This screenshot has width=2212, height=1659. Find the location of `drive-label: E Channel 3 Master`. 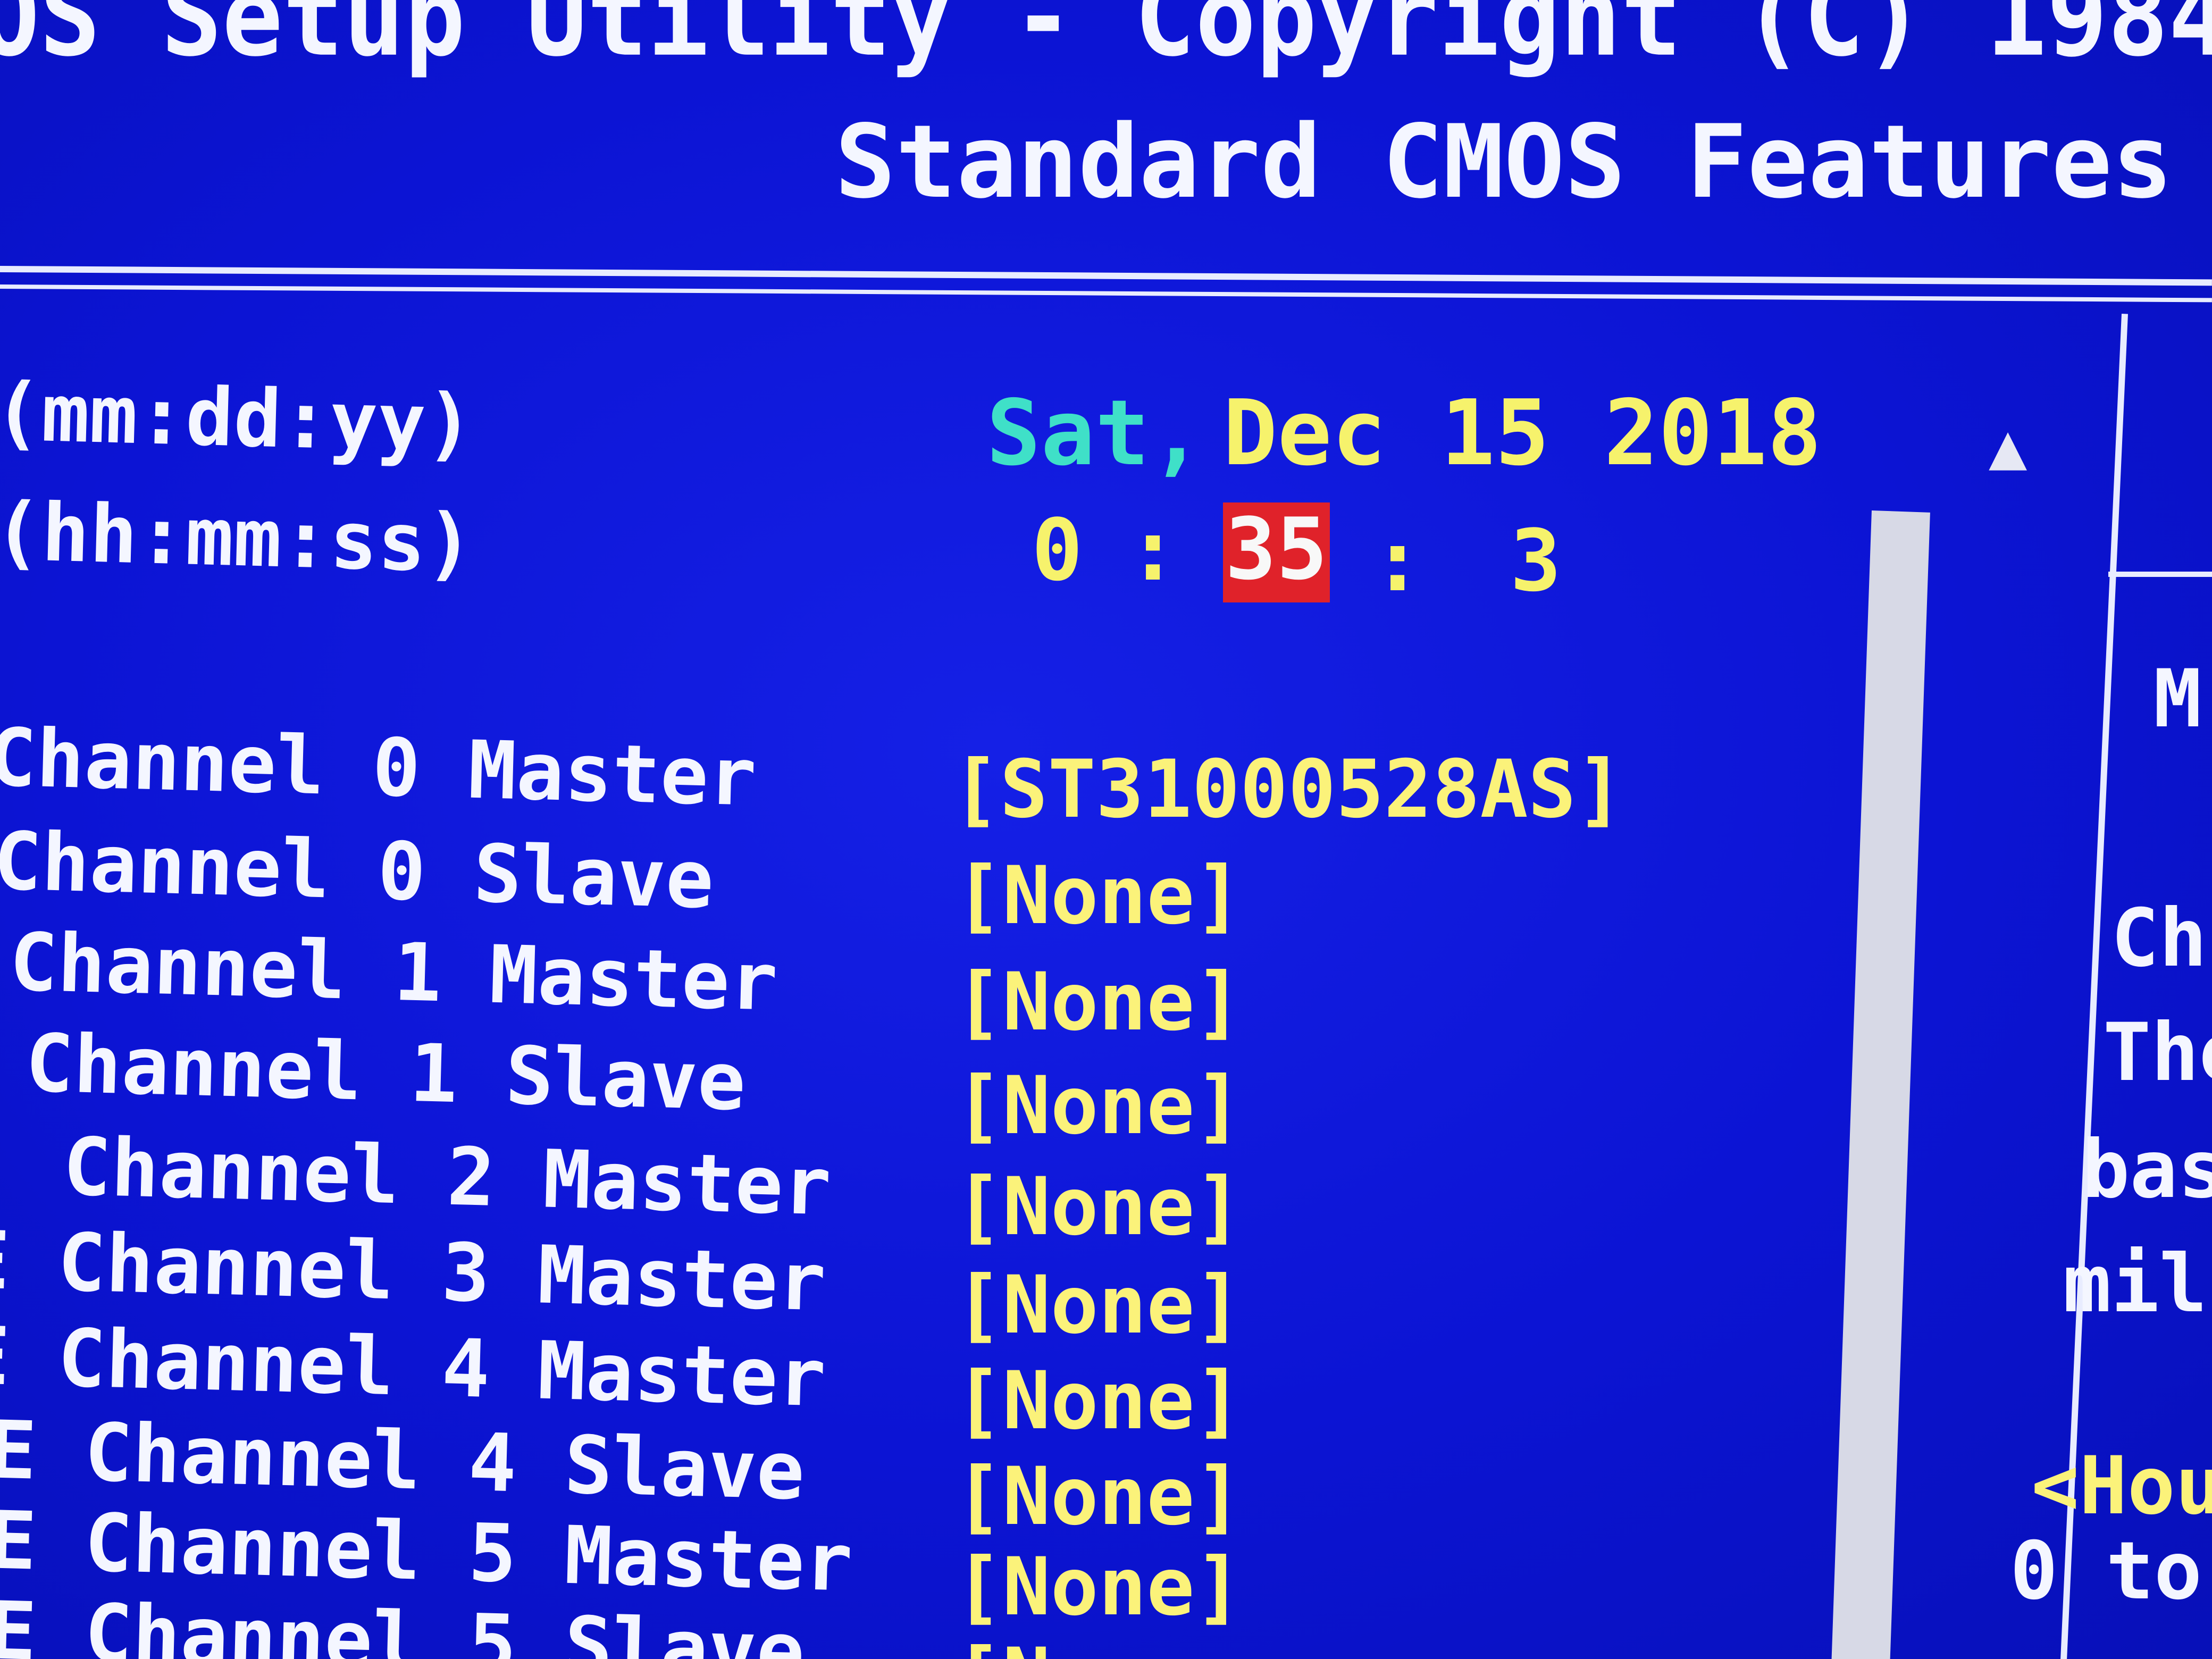

drive-label: E Channel 3 Master is located at coordinates (413, 1271).